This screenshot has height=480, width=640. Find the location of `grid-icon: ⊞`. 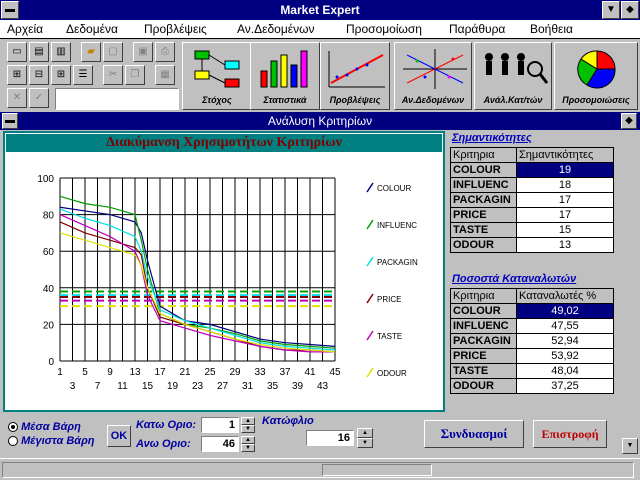

grid-icon: ⊞ is located at coordinates (17, 75).